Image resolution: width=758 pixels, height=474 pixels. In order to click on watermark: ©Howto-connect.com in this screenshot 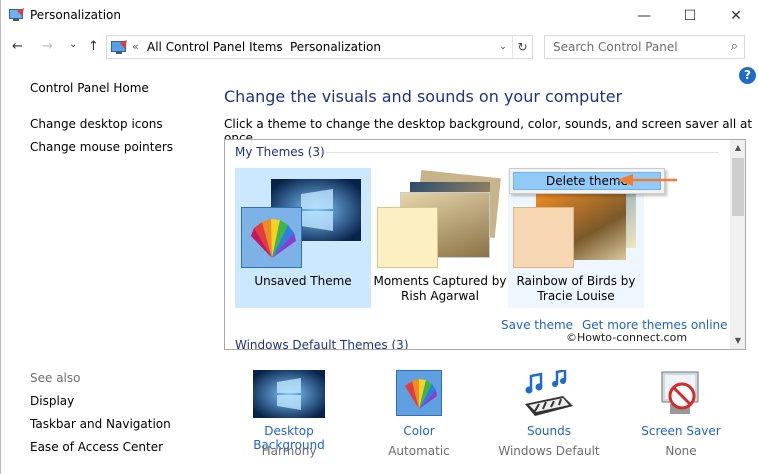, I will do `click(627, 337)`.